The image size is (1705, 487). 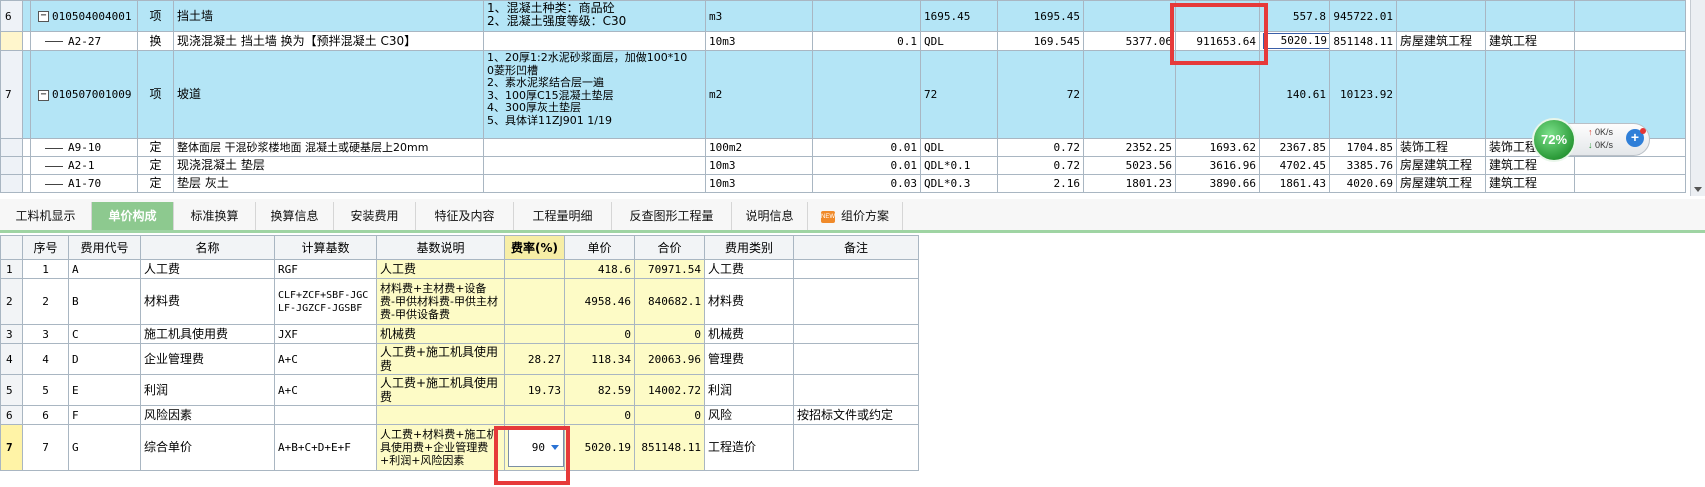 I want to click on item-qty-formula: QDL*0.3, so click(x=959, y=183).